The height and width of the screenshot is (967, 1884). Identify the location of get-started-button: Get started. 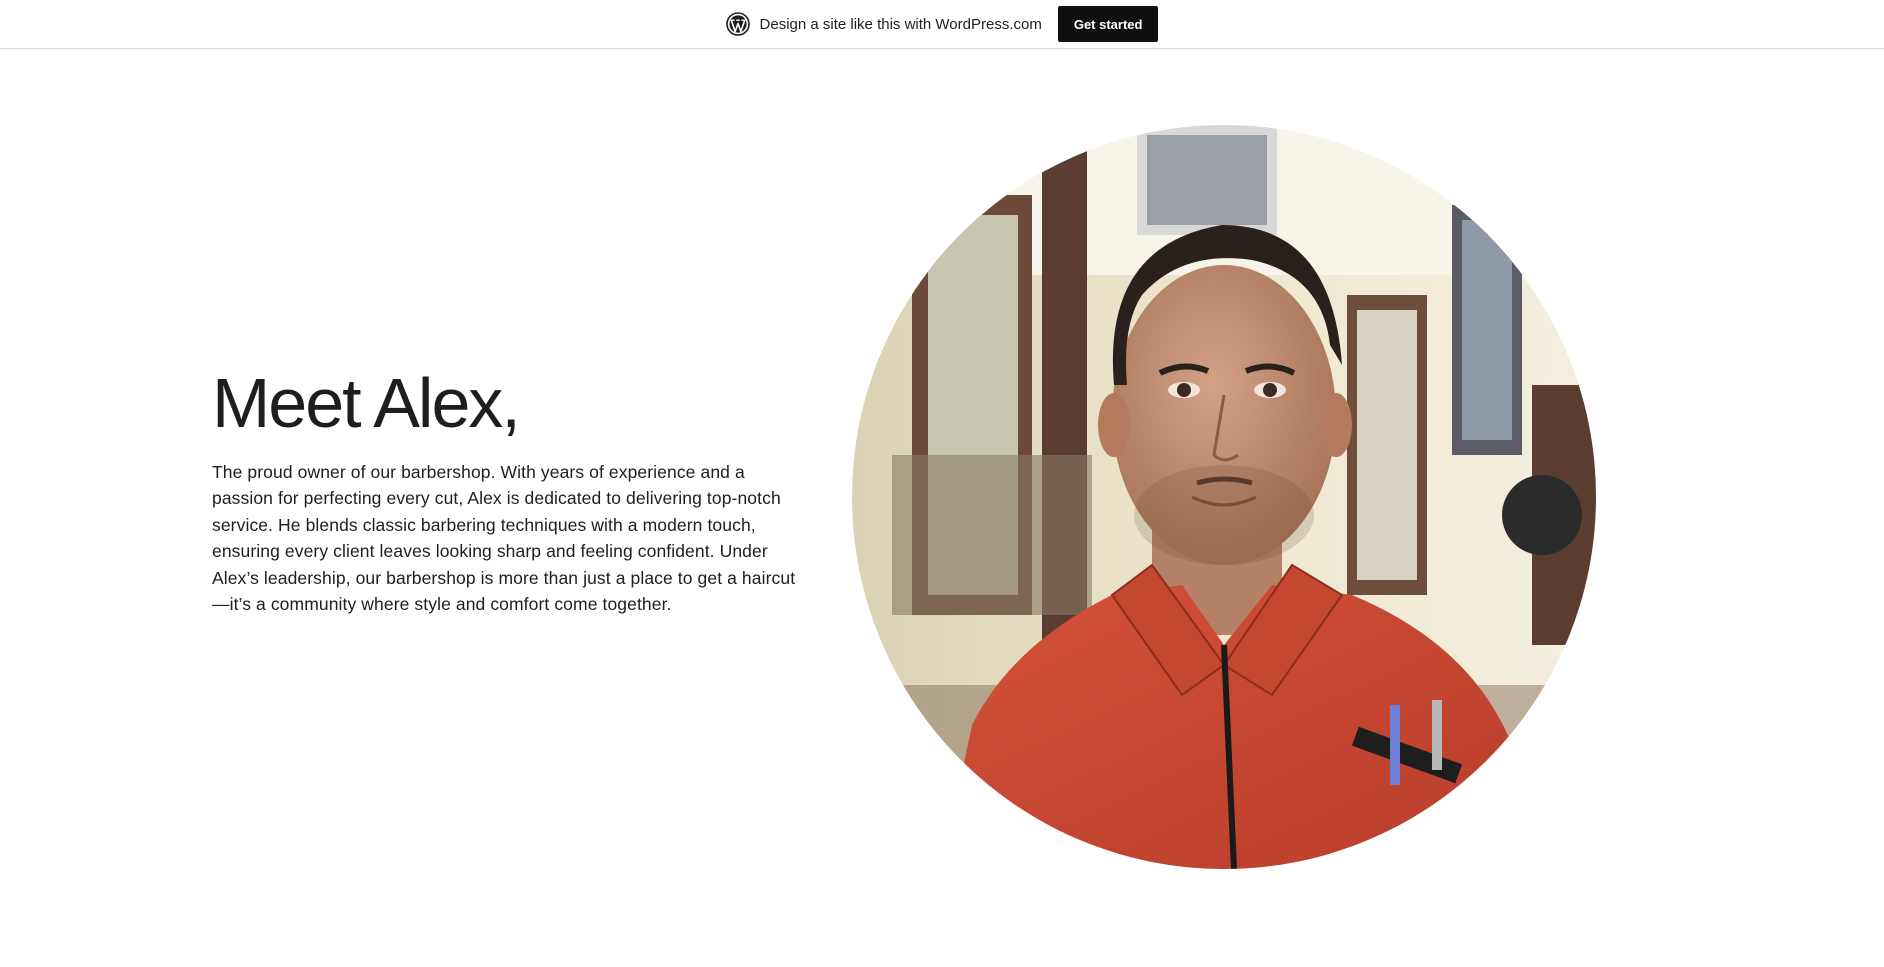
(1108, 24).